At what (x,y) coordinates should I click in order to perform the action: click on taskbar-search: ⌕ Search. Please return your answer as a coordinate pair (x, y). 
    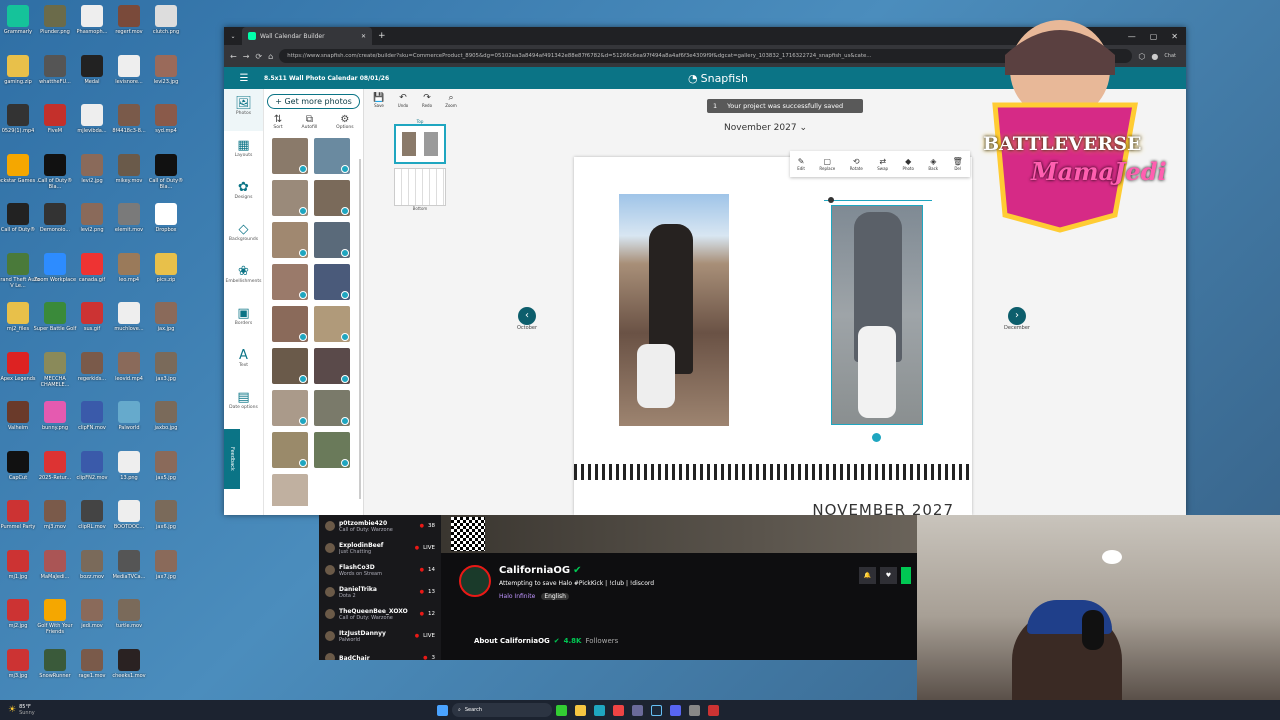
    Looking at the image, I should click on (502, 710).